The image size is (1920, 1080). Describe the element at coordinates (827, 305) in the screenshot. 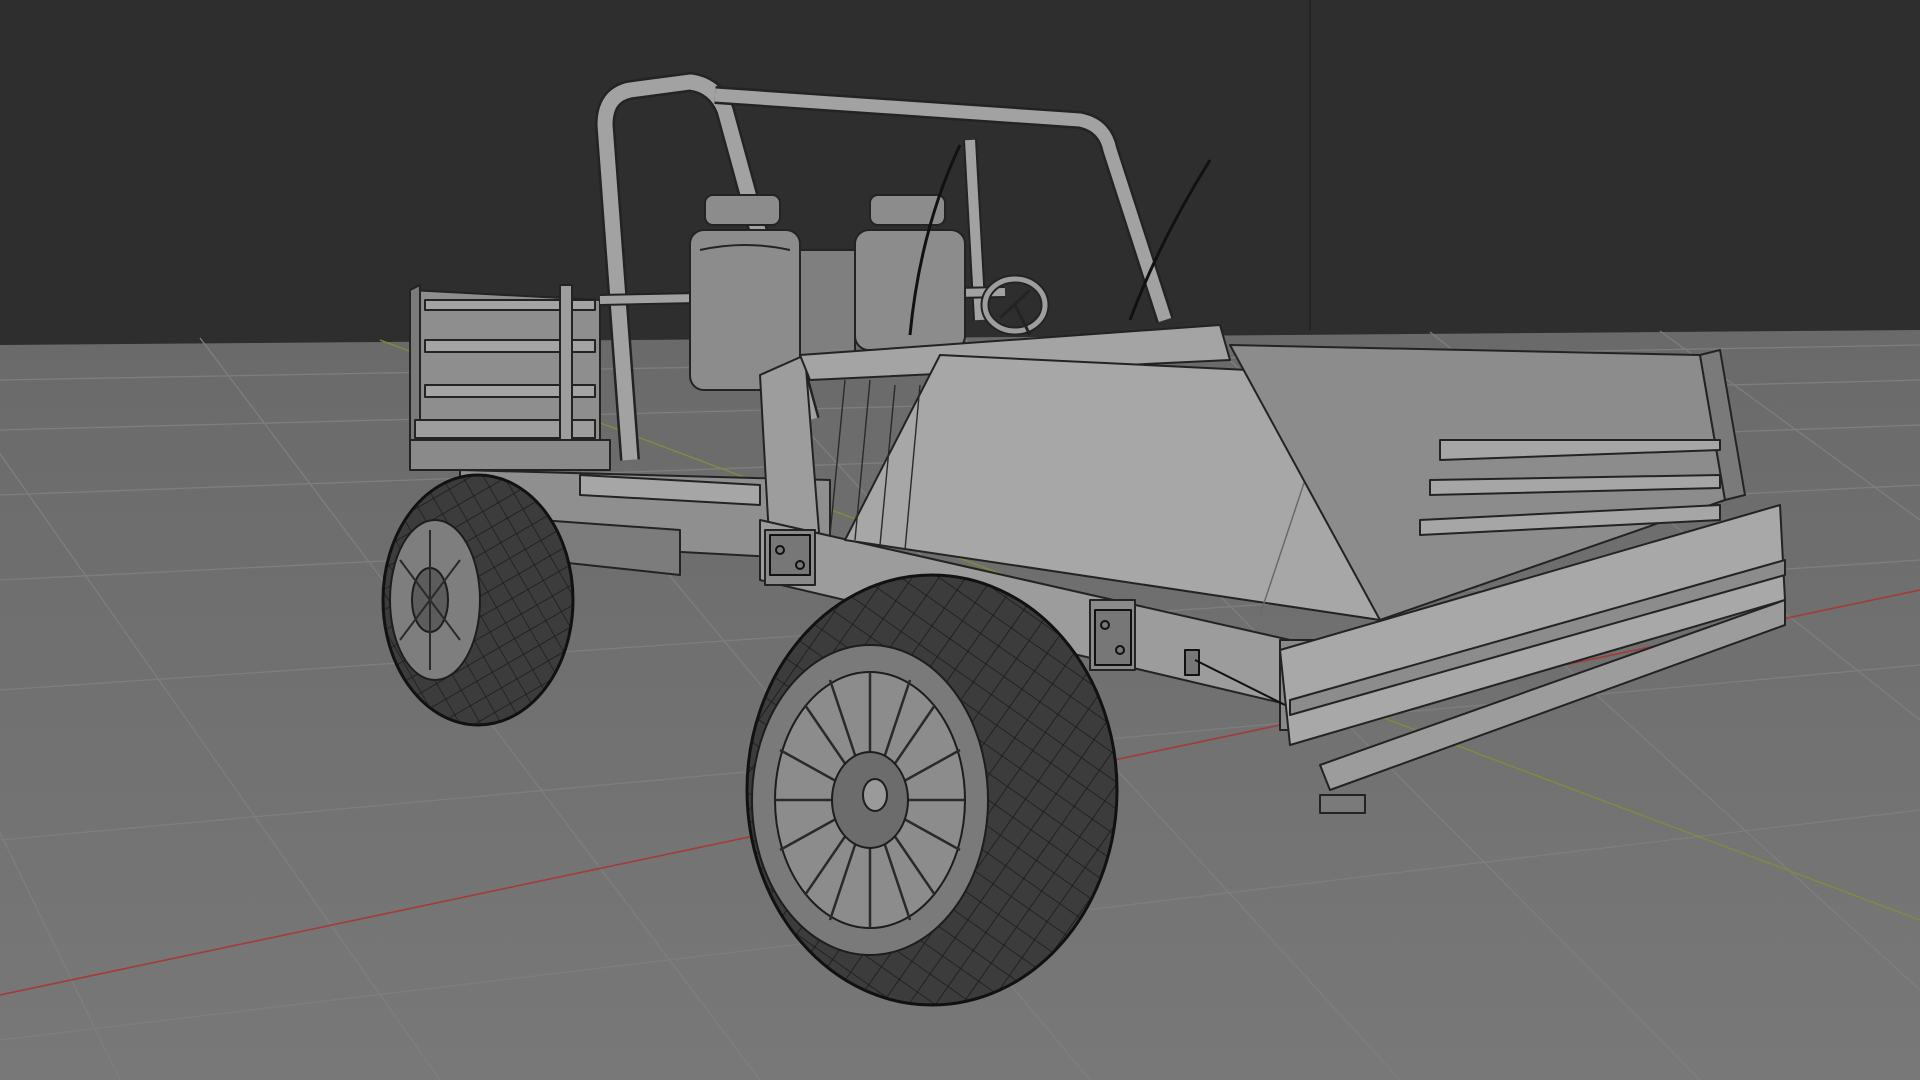

I see `seat-divider` at that location.